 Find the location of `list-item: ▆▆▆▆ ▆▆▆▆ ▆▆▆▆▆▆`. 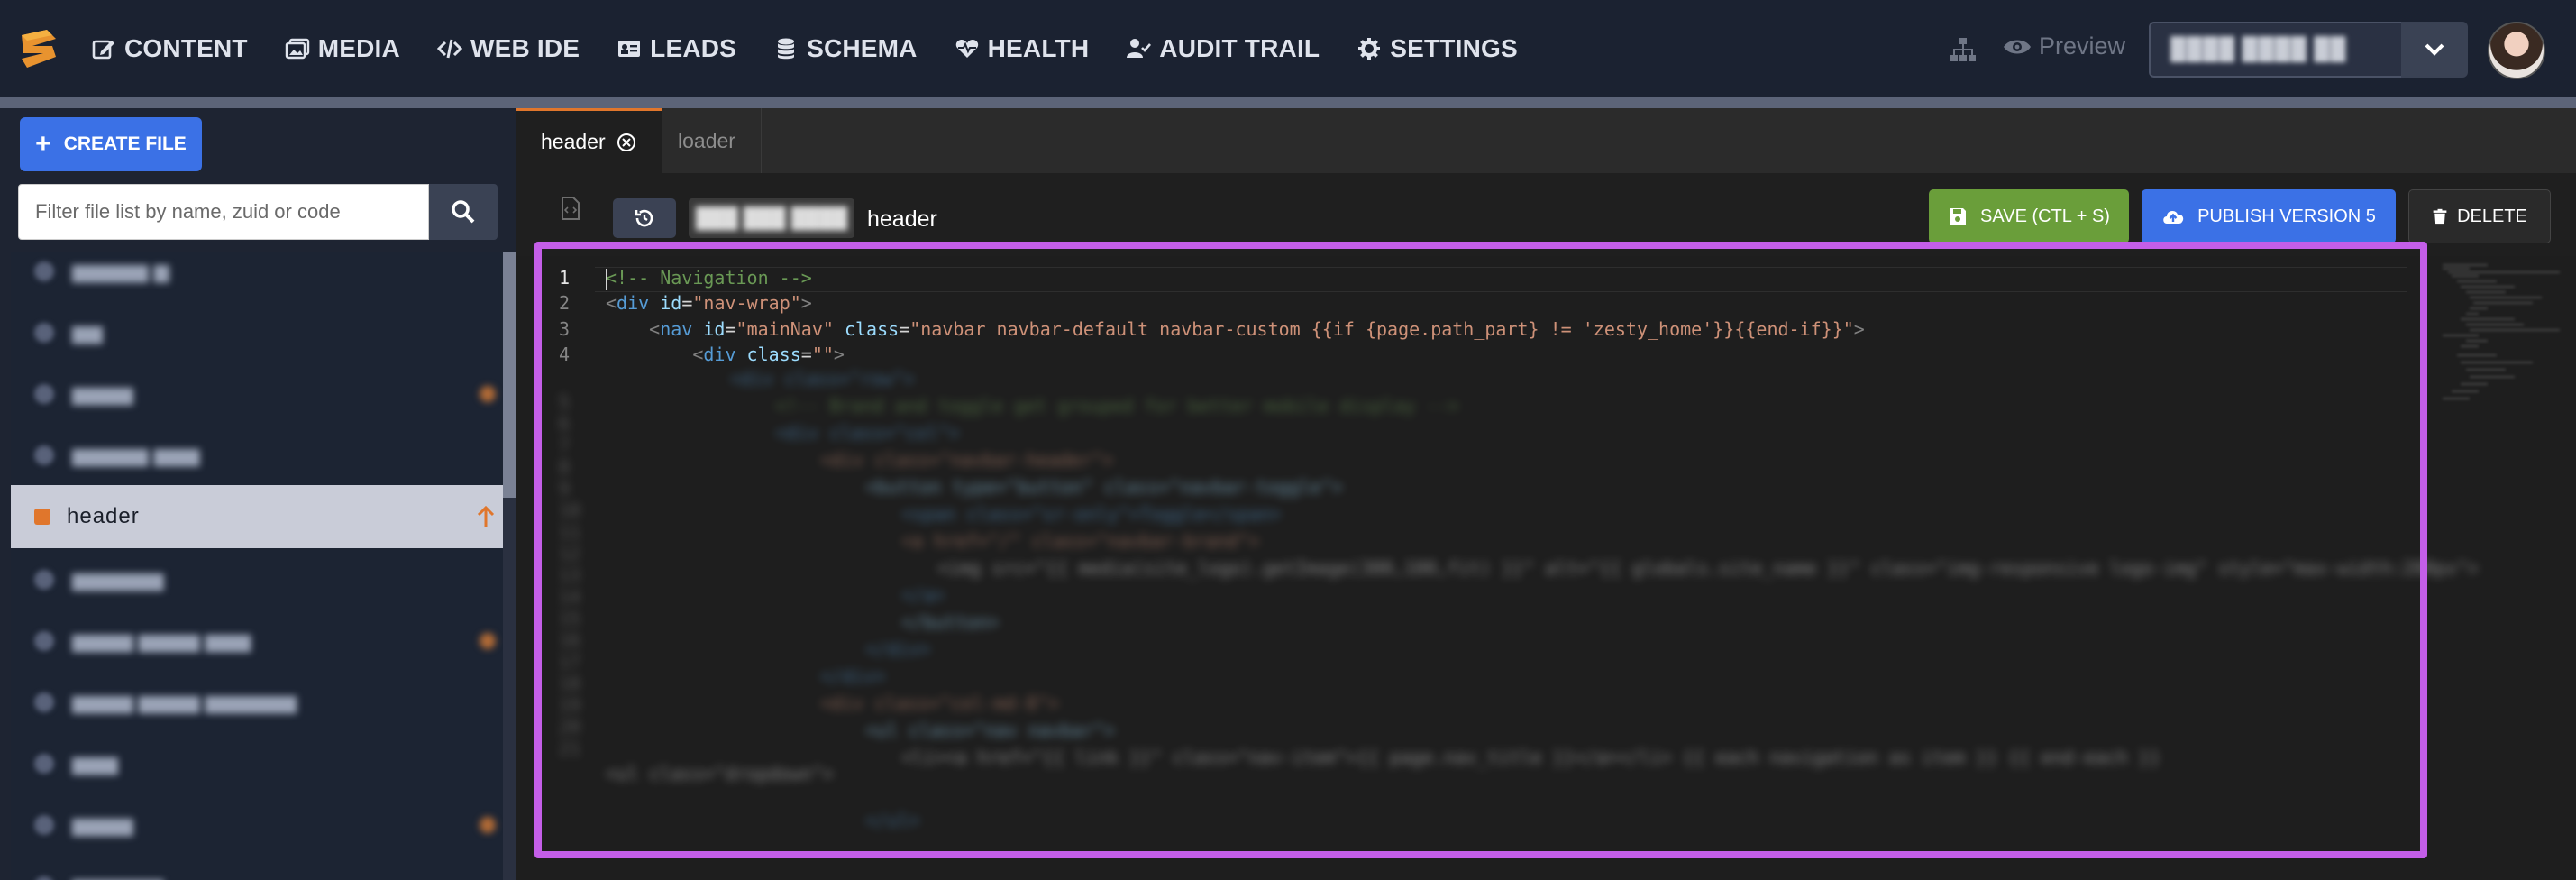

list-item: ▆▆▆▆ ▆▆▆▆ ▆▆▆▆▆▆ is located at coordinates (257, 702).